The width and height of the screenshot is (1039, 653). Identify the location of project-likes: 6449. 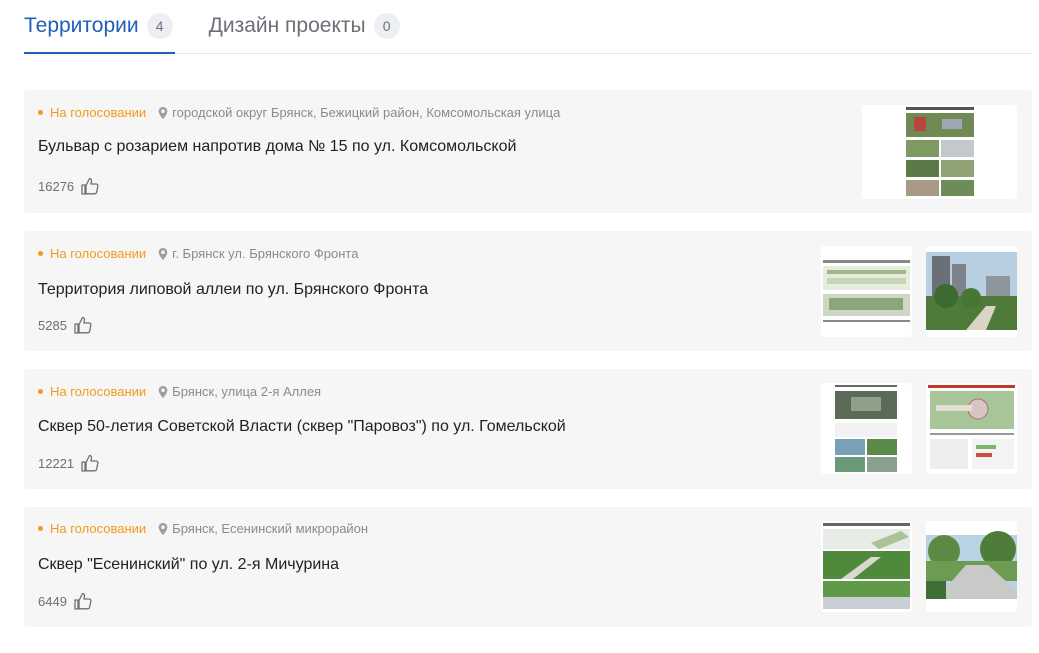
(65, 601).